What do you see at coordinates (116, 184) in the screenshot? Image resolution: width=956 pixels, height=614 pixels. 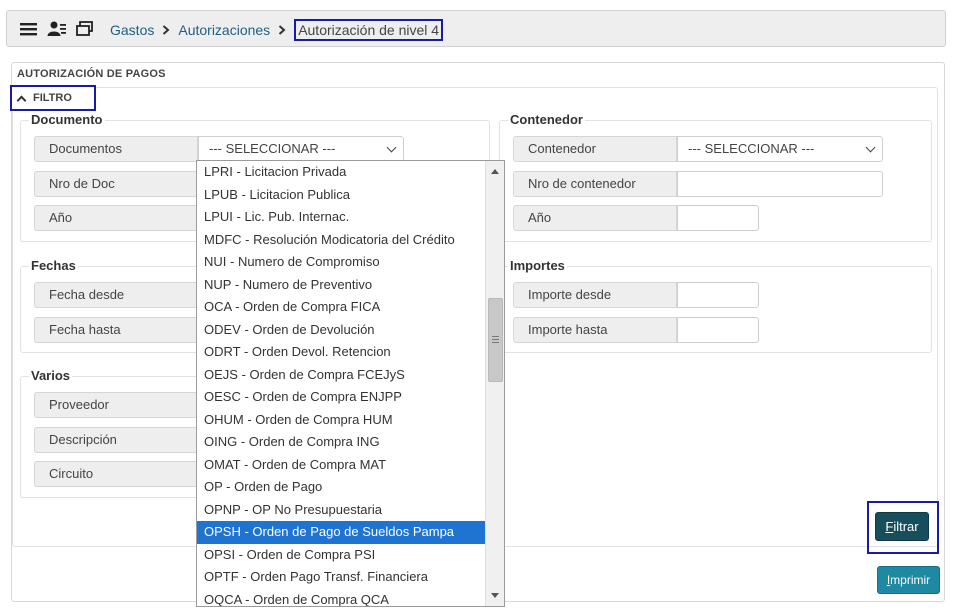 I see `nro-doc-label: Nro de Doc` at bounding box center [116, 184].